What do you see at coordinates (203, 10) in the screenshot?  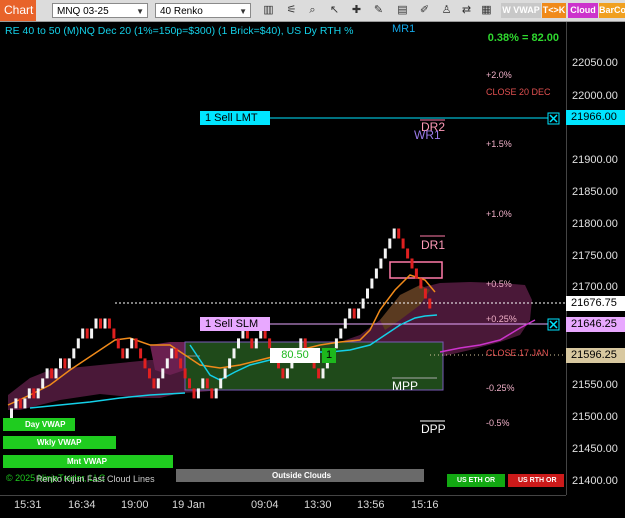 I see `bar-type-selector: 40 Renko ▼` at bounding box center [203, 10].